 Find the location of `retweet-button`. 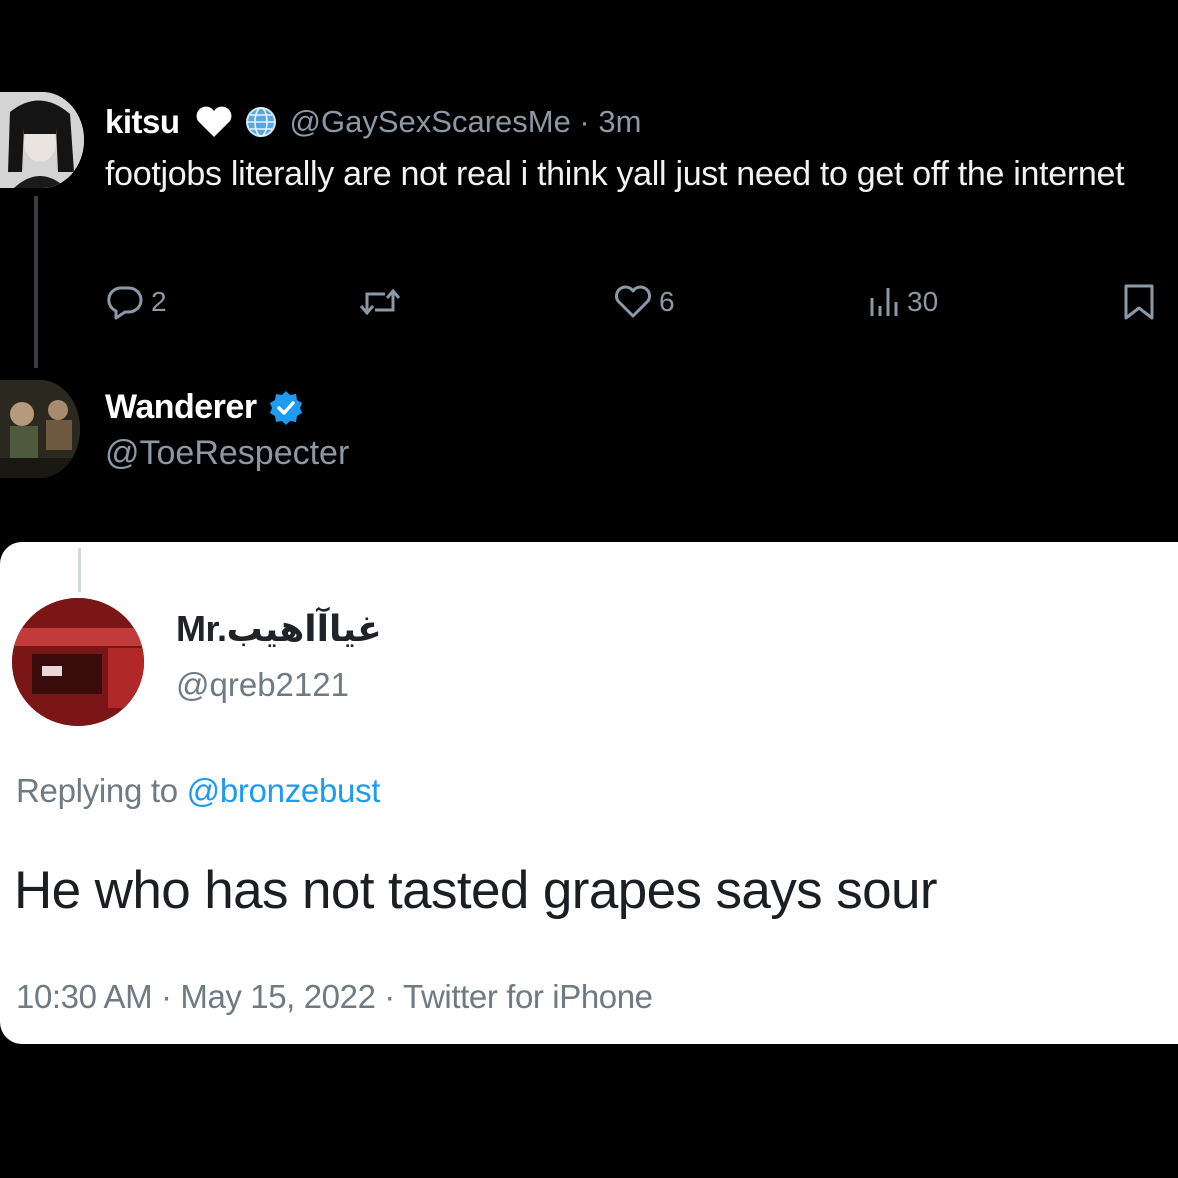

retweet-button is located at coordinates (380, 302).